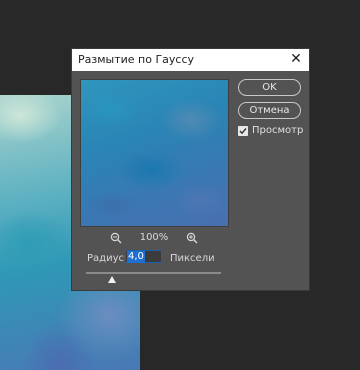  I want to click on checkmark-icon, so click(243, 131).